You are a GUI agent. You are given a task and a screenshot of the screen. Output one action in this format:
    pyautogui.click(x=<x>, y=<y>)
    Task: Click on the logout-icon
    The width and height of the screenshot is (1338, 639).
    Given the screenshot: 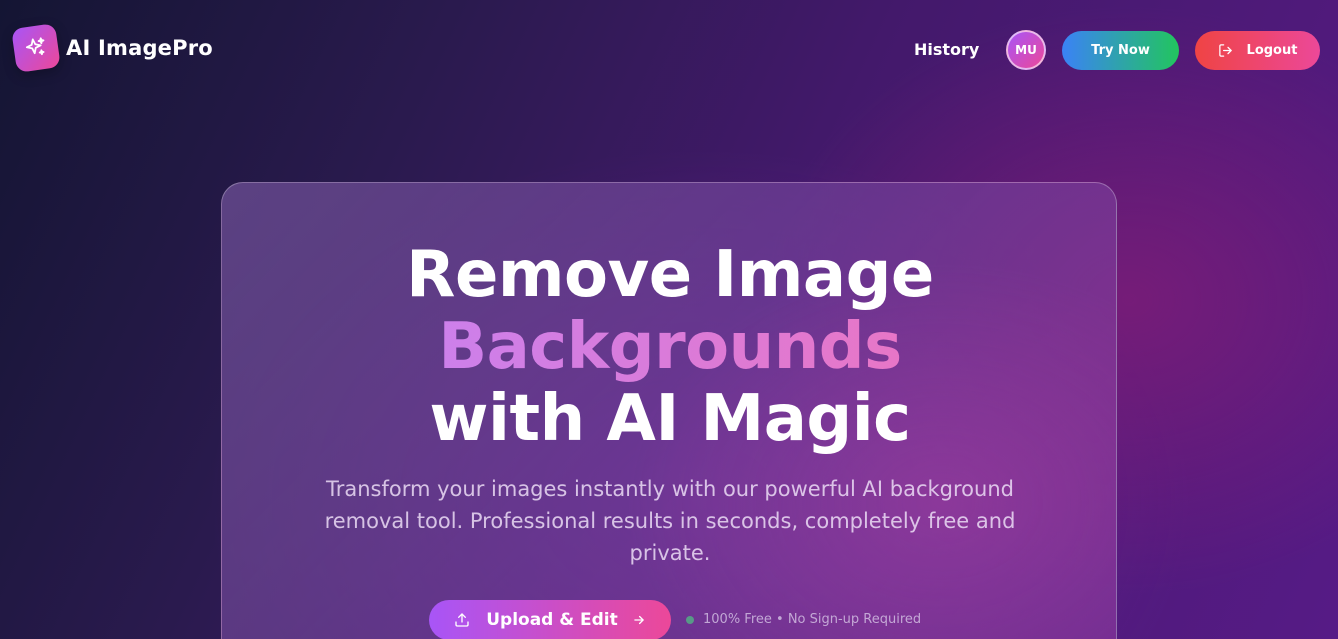 What is the action you would take?
    pyautogui.click(x=1225, y=50)
    